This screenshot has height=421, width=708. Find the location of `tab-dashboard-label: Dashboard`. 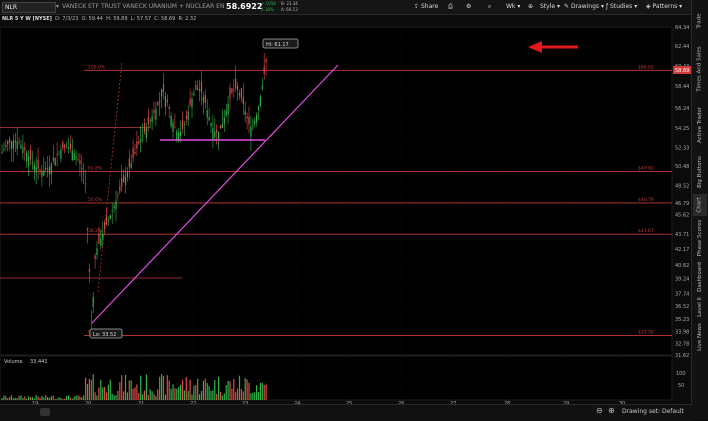

tab-dashboard-label: Dashboard is located at coordinates (700, 277).